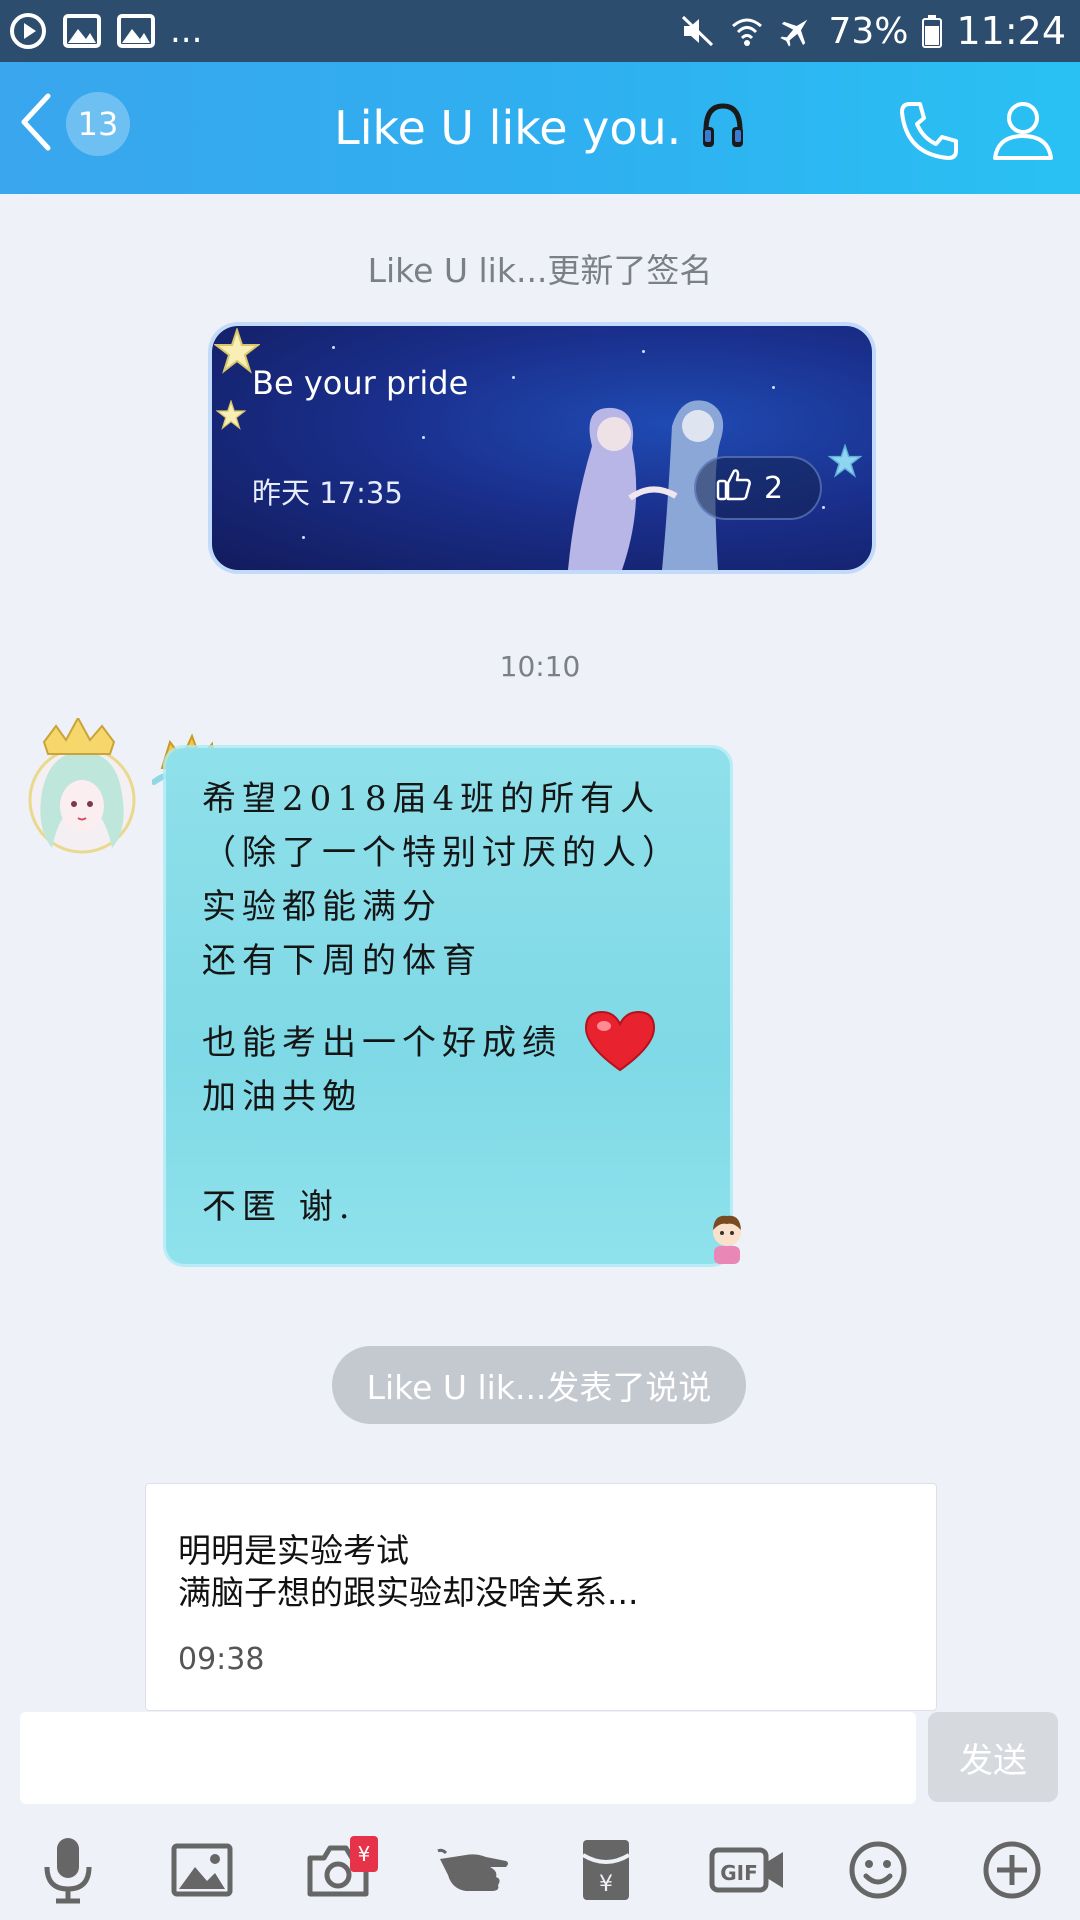  I want to click on sender-avatar, so click(80, 786).